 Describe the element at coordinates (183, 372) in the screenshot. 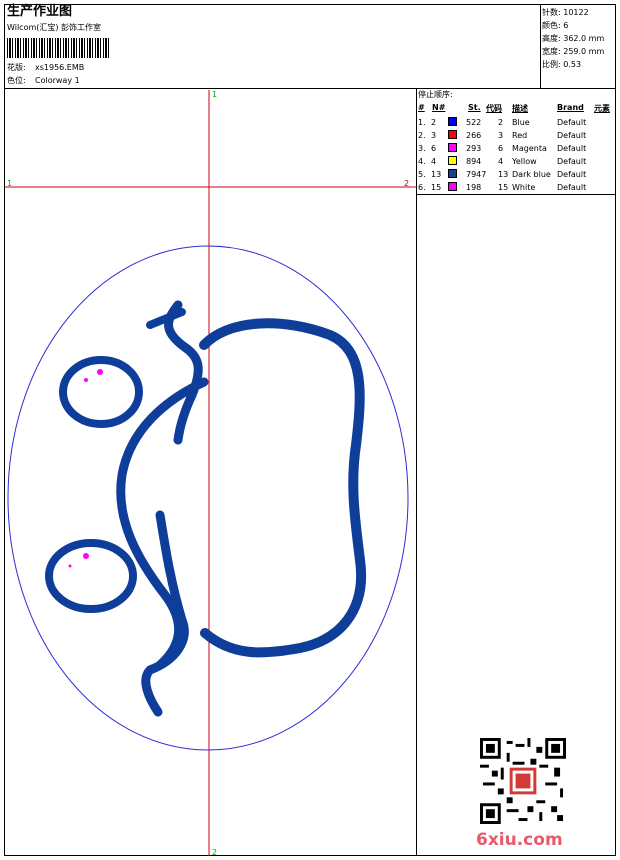

I see `stem-upper` at that location.